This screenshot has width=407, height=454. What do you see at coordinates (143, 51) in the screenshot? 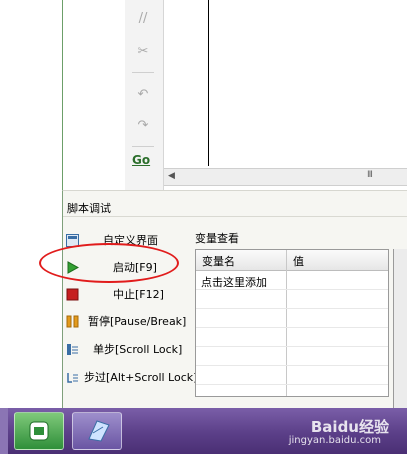
I see `uncomment-icon: ✂` at bounding box center [143, 51].